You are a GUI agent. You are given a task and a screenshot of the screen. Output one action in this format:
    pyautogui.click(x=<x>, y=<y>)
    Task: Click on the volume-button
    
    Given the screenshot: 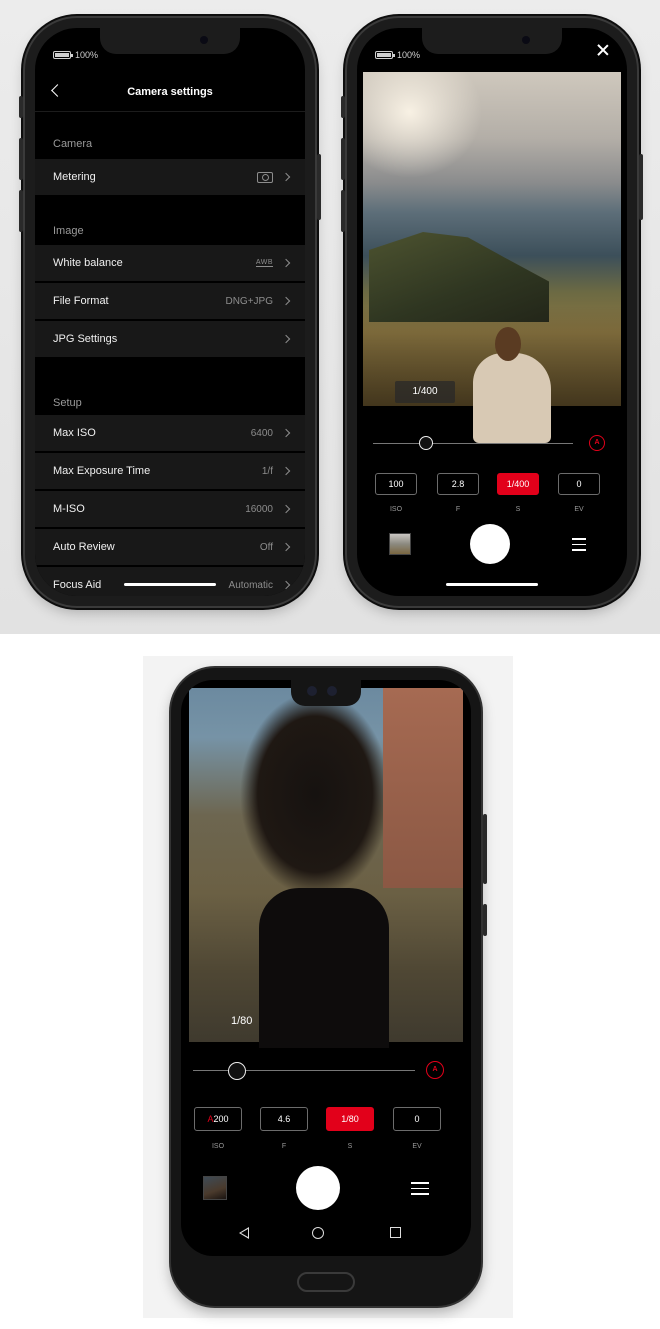 What is the action you would take?
    pyautogui.click(x=485, y=849)
    